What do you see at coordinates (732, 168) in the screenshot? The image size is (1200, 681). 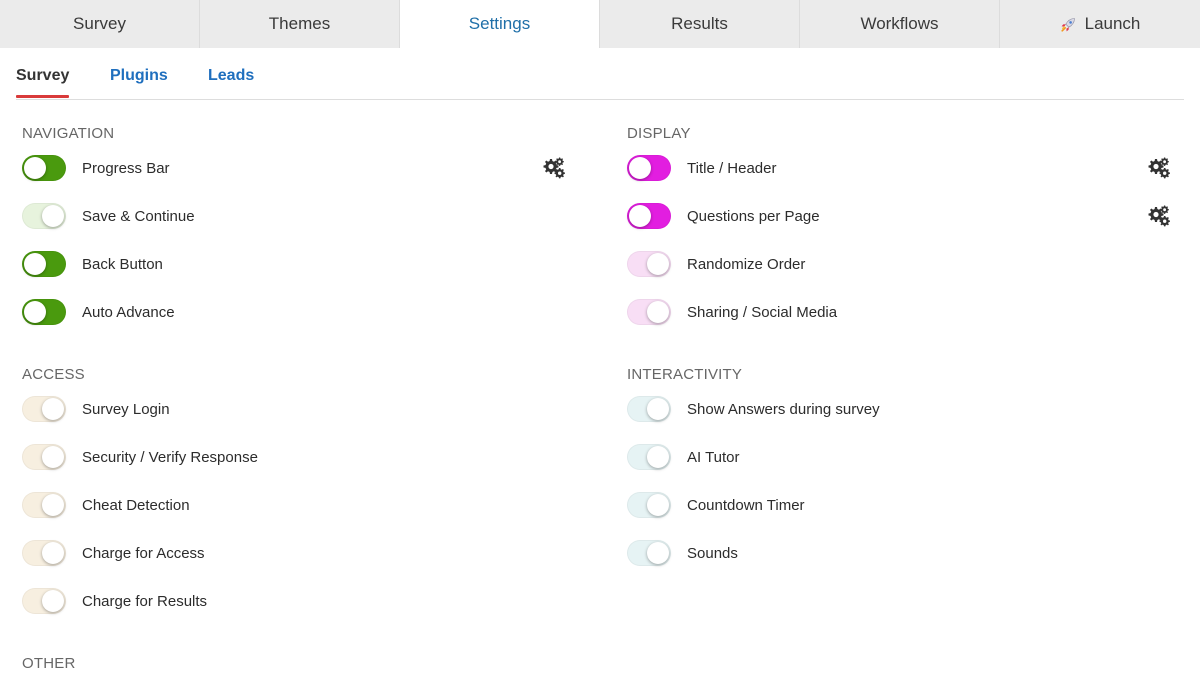 I see `title-header-label: Title / Header` at bounding box center [732, 168].